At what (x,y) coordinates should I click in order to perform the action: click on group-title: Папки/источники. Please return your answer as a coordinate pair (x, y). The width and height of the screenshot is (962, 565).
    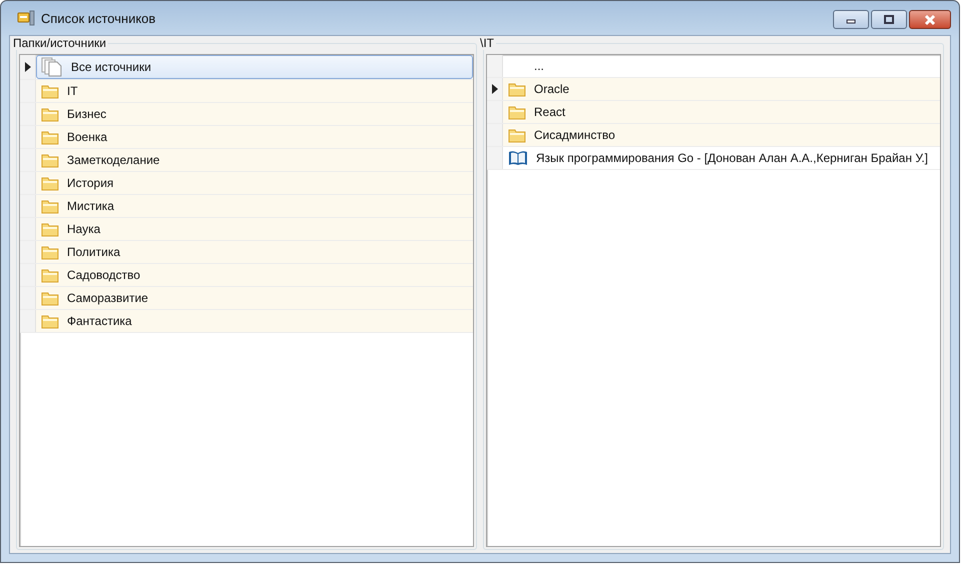
    Looking at the image, I should click on (60, 43).